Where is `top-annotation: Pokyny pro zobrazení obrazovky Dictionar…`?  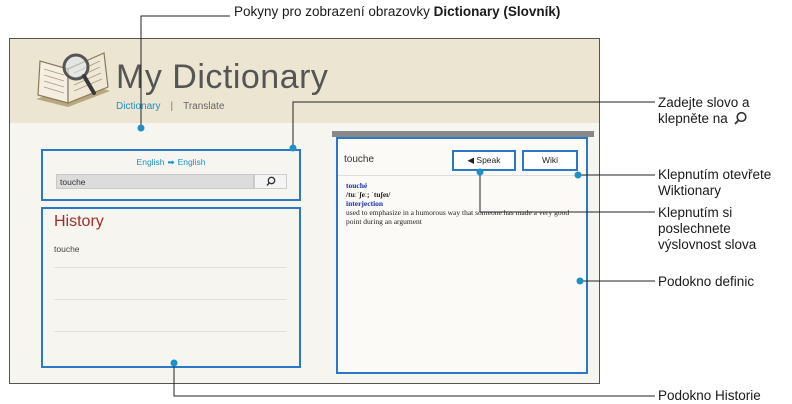 top-annotation: Pokyny pro zobrazení obrazovky Dictionar… is located at coordinates (397, 11).